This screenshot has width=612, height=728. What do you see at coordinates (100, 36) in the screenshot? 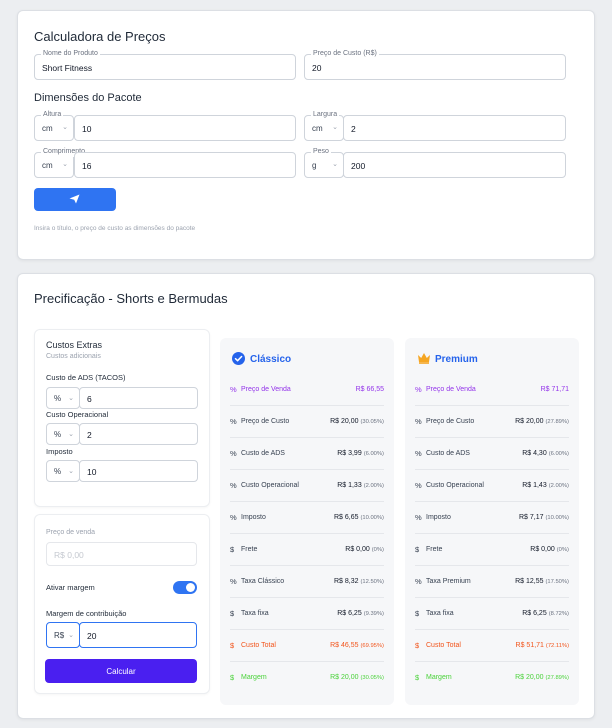
I see `calculator-title: Calculadora de Preços` at bounding box center [100, 36].